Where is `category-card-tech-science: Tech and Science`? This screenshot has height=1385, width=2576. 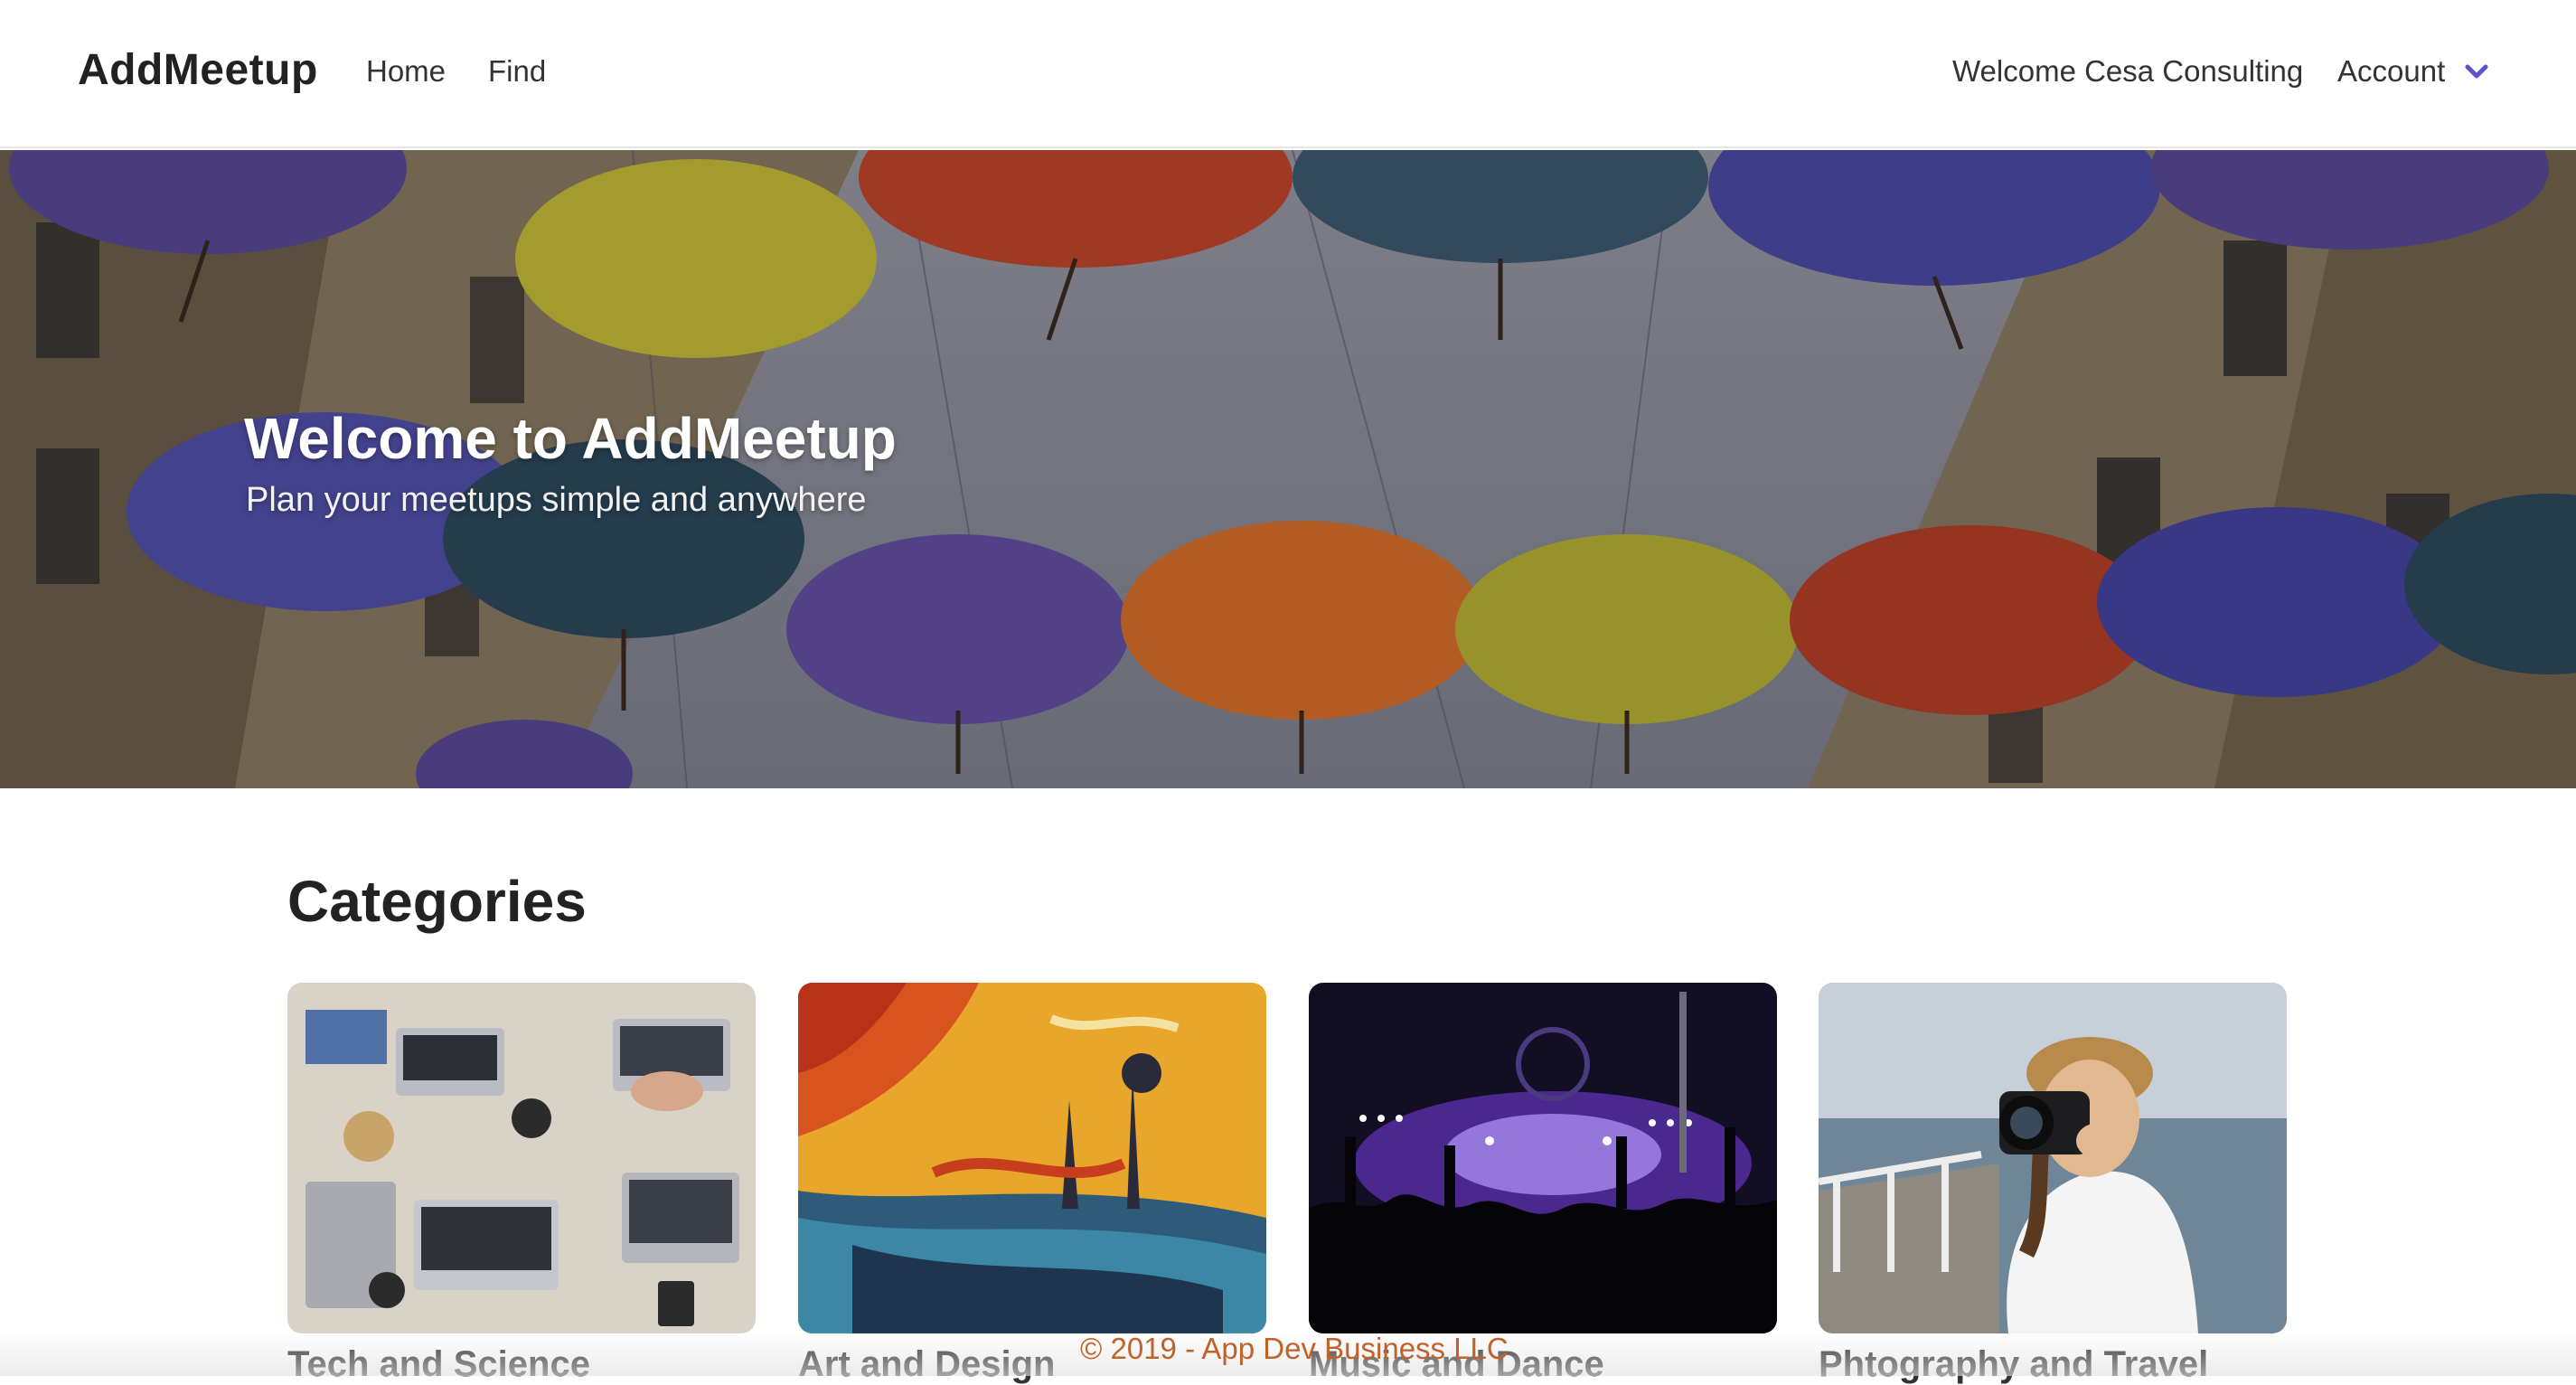 category-card-tech-science: Tech and Science is located at coordinates (522, 1183).